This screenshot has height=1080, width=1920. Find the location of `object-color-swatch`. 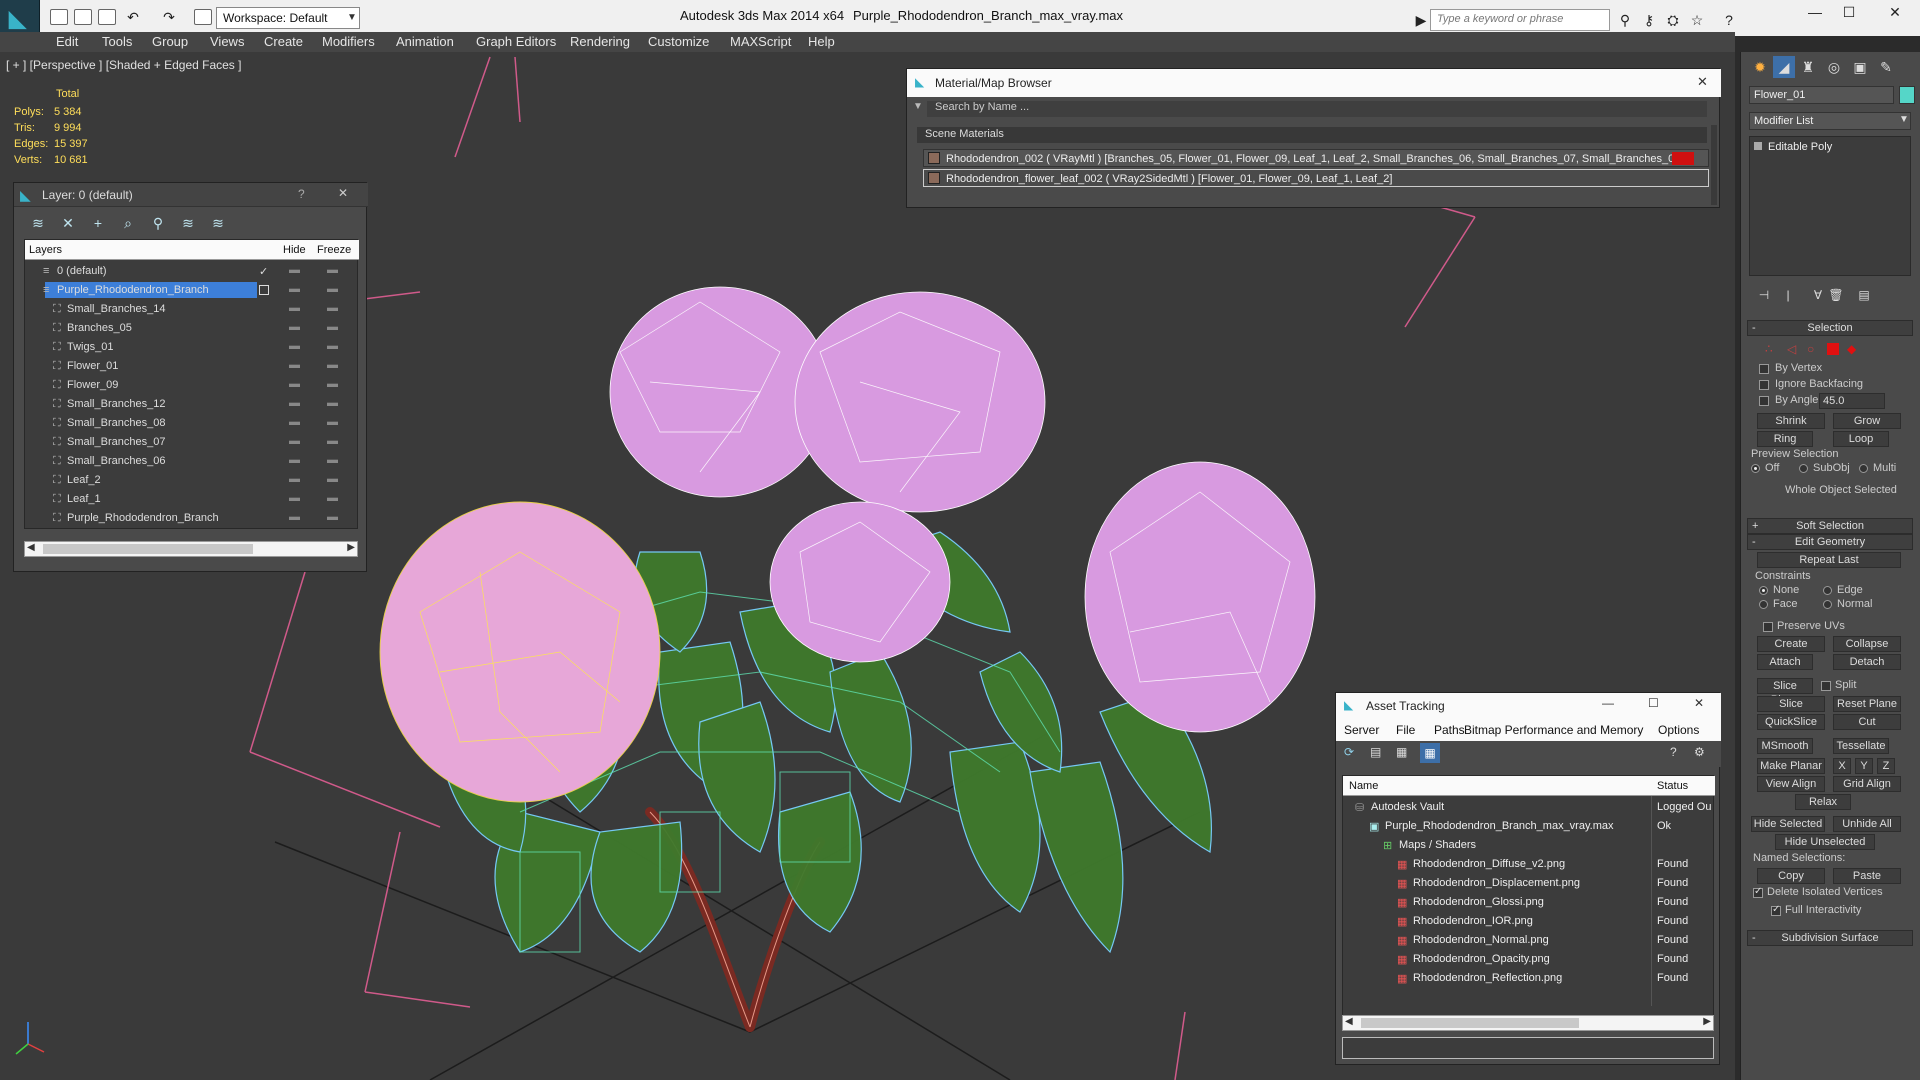

object-color-swatch is located at coordinates (1907, 95).